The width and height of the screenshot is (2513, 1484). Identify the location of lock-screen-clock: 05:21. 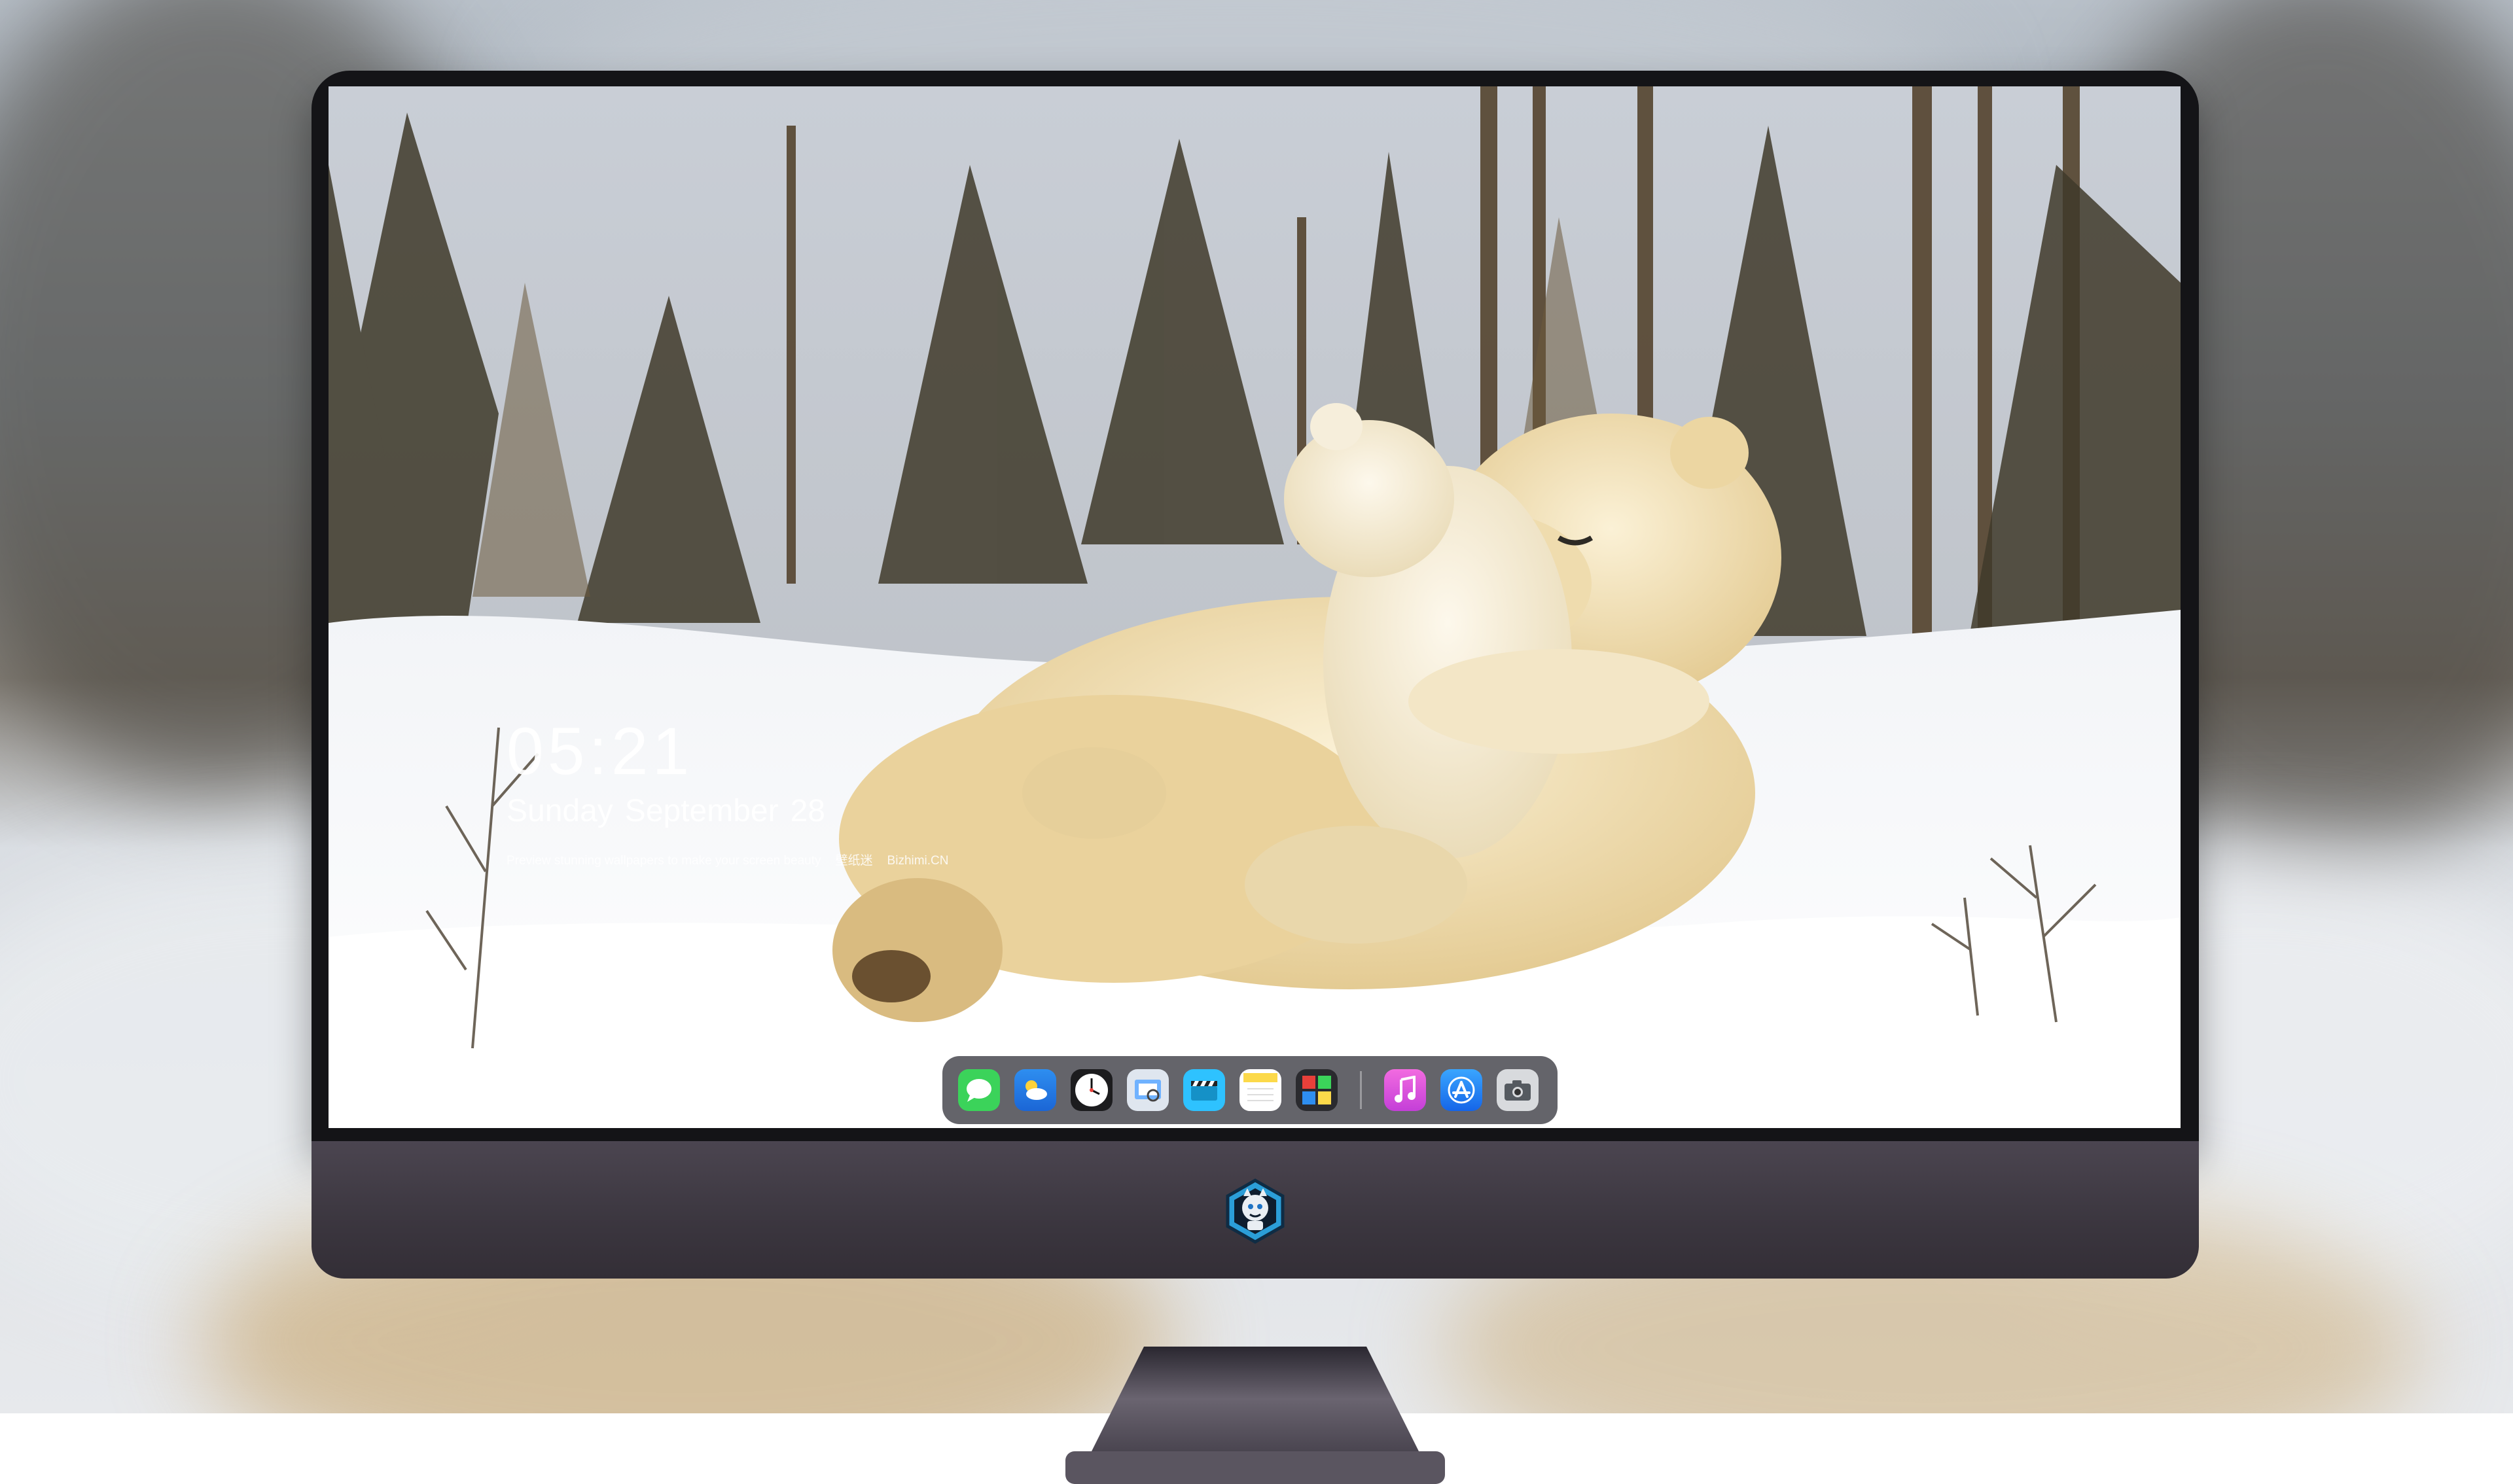
(600, 751).